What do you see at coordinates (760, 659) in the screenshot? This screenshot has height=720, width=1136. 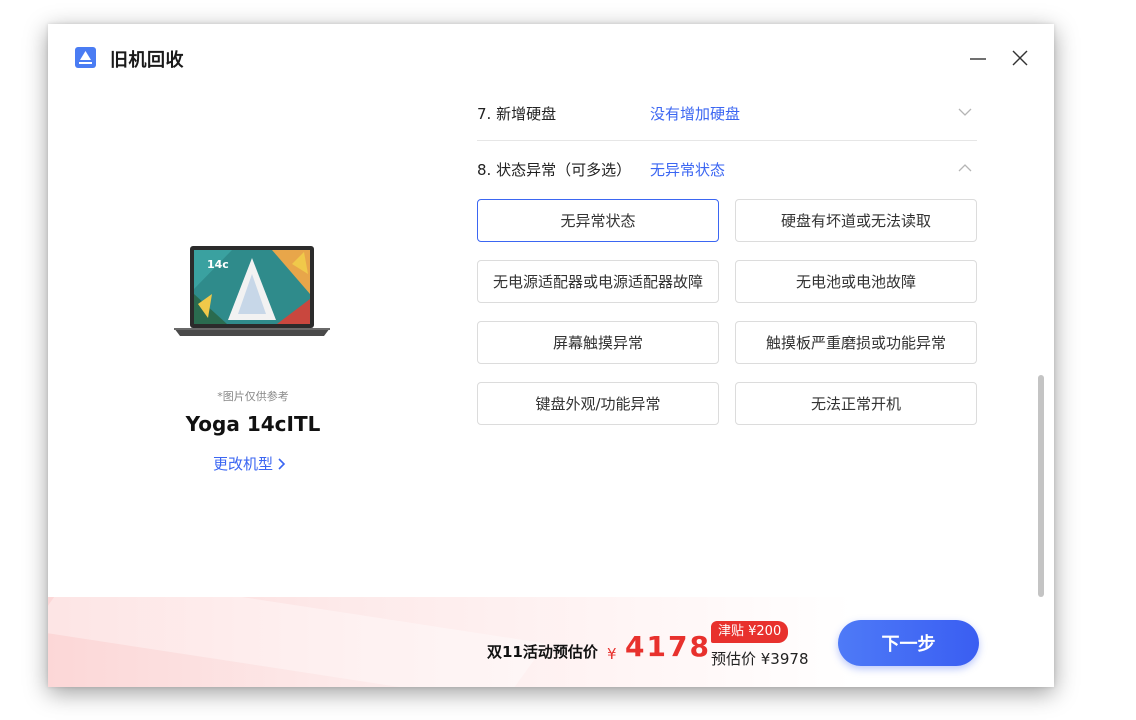 I see `base-price: 预估价 ¥3978` at bounding box center [760, 659].